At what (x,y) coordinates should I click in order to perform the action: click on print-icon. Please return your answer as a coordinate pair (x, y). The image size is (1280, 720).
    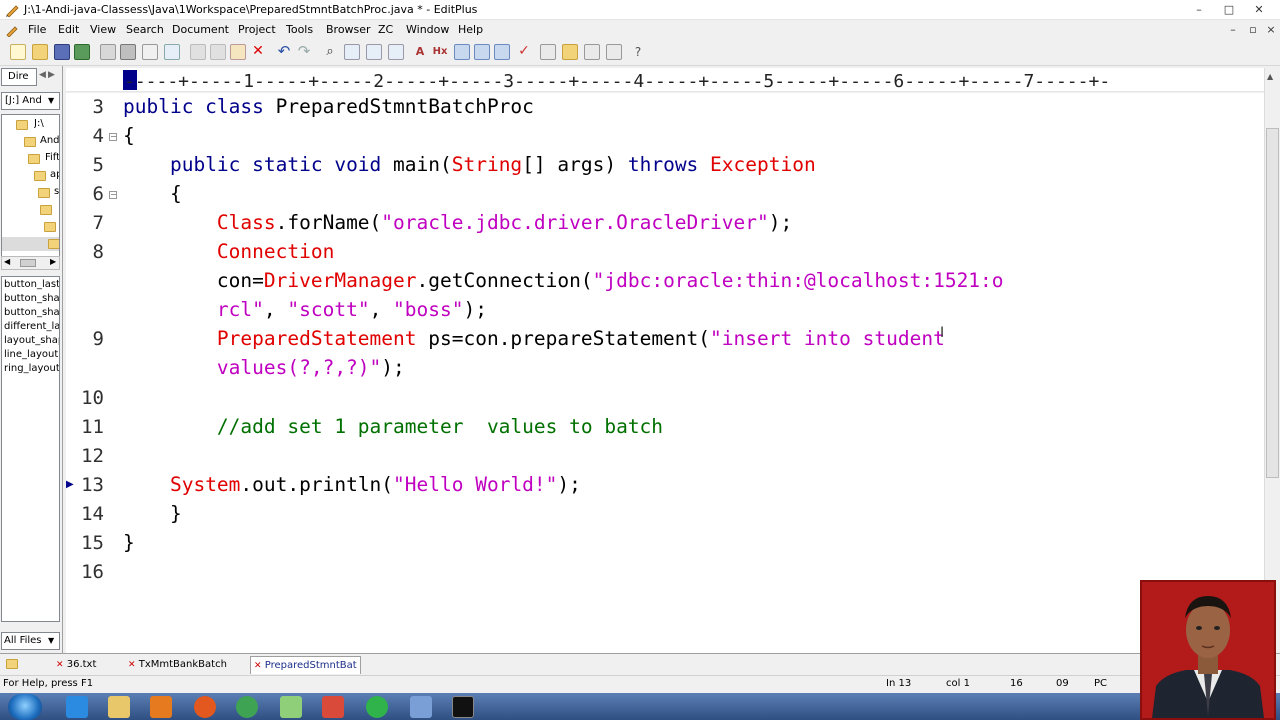
    Looking at the image, I should click on (128, 52).